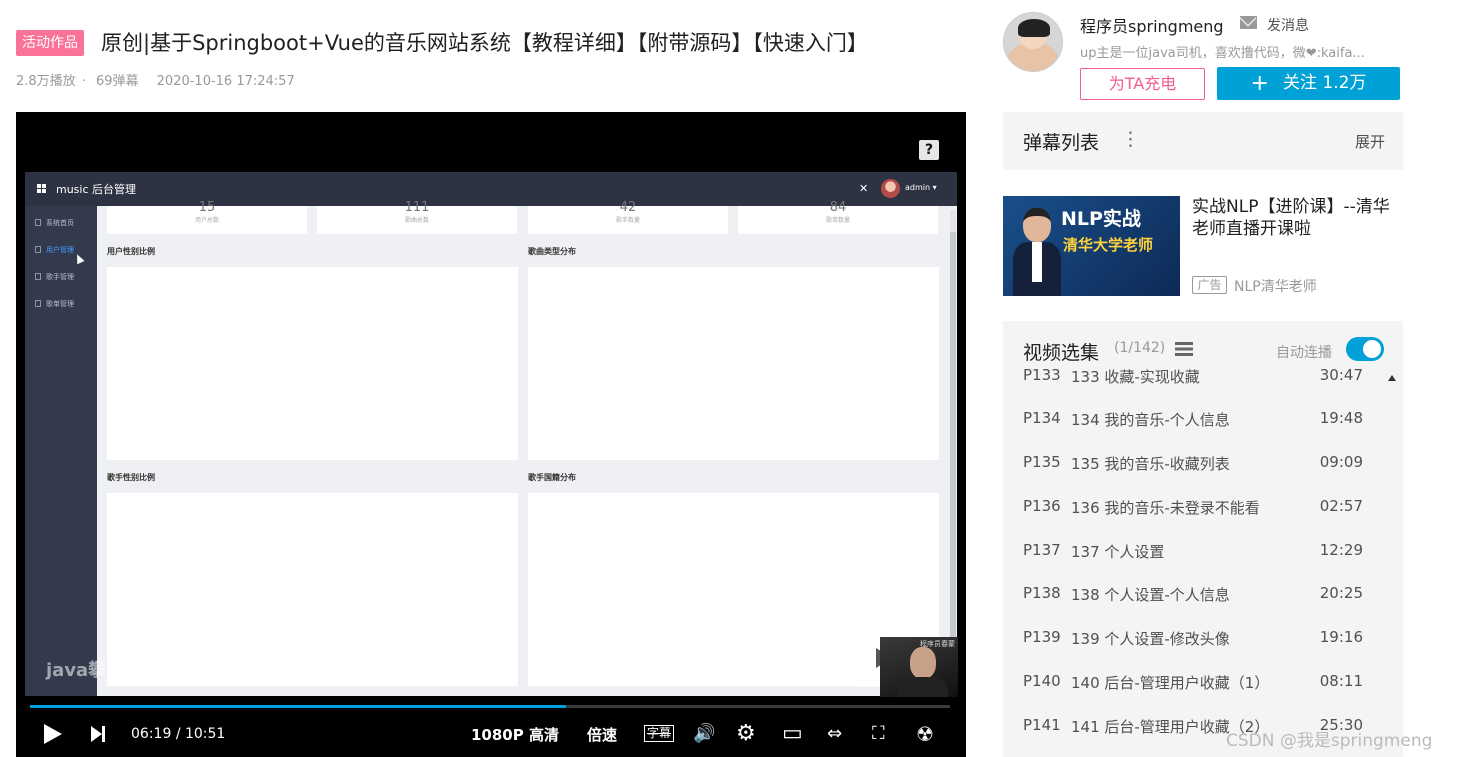 The height and width of the screenshot is (757, 1461). I want to click on quality-button: 1080P 高清, so click(515, 734).